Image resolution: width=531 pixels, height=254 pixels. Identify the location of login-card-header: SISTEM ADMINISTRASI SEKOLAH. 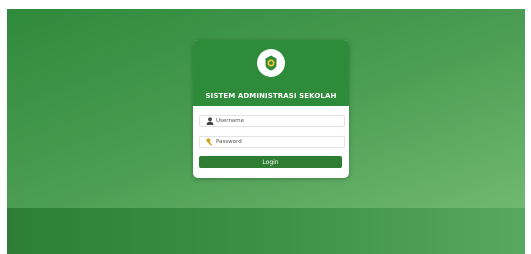
(271, 73).